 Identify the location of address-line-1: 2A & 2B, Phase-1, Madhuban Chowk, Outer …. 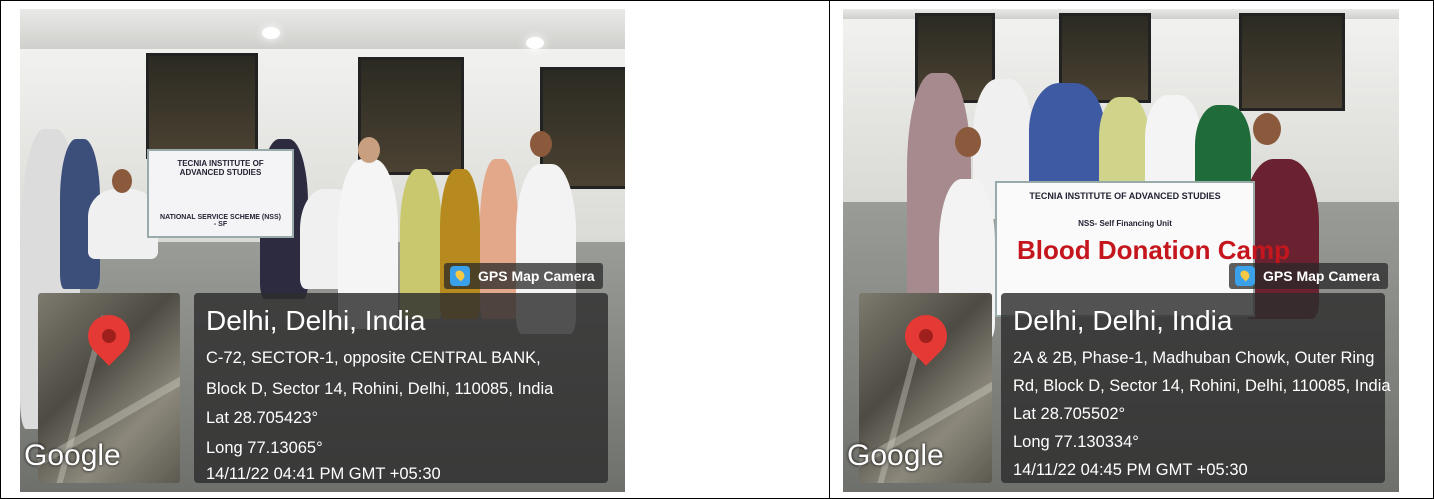
(1194, 358).